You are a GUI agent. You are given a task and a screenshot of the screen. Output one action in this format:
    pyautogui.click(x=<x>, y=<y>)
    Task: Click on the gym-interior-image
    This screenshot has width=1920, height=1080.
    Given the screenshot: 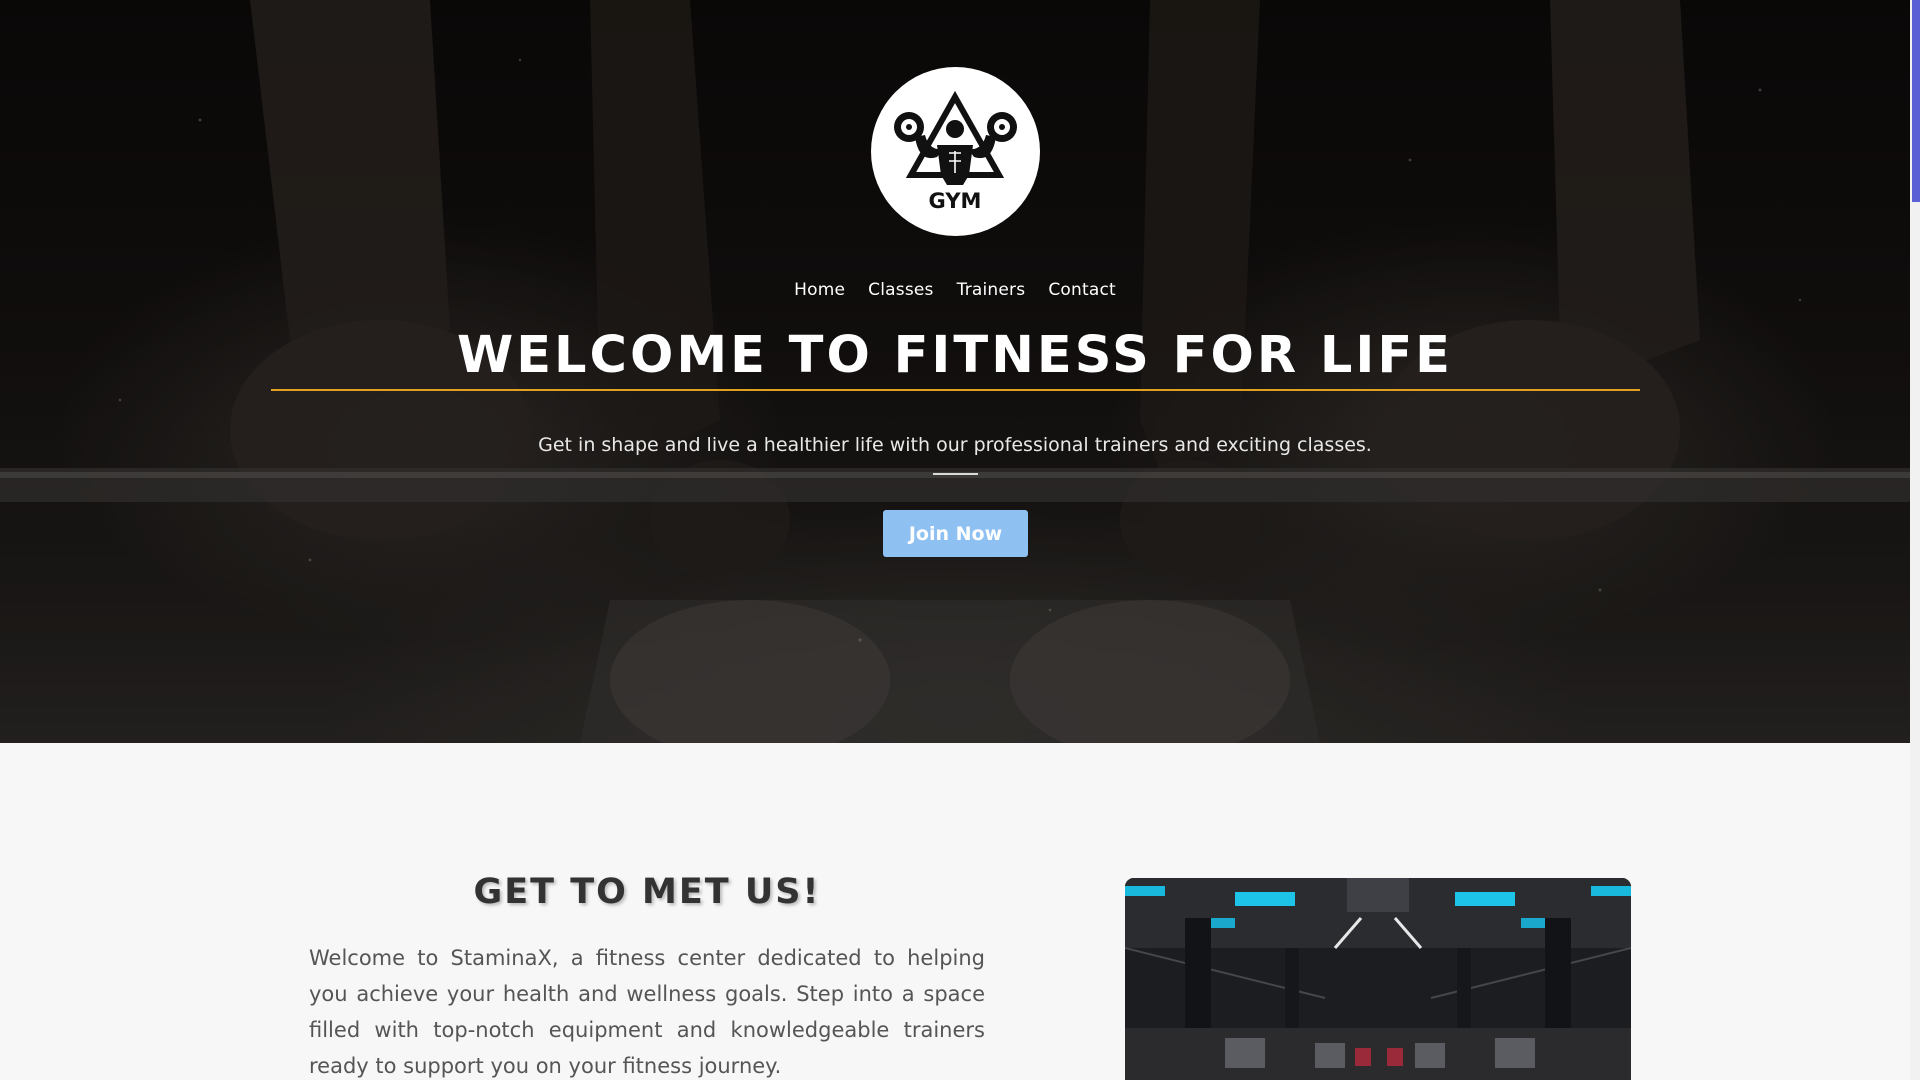 What is the action you would take?
    pyautogui.click(x=1378, y=979)
    